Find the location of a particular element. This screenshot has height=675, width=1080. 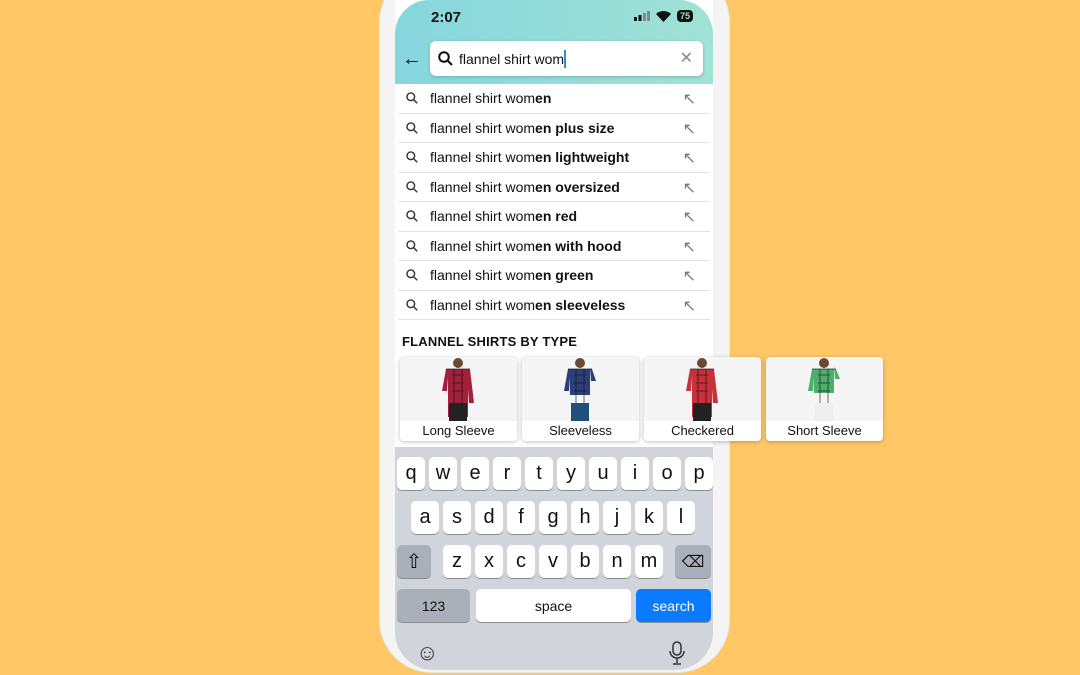

microphone-icon is located at coordinates (677, 653).